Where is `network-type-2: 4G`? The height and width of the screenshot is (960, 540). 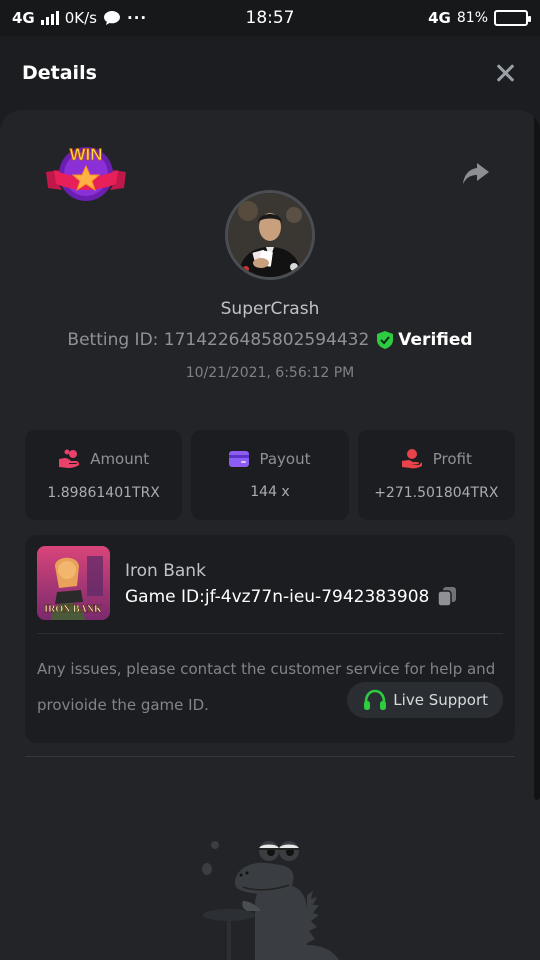
network-type-2: 4G is located at coordinates (439, 18).